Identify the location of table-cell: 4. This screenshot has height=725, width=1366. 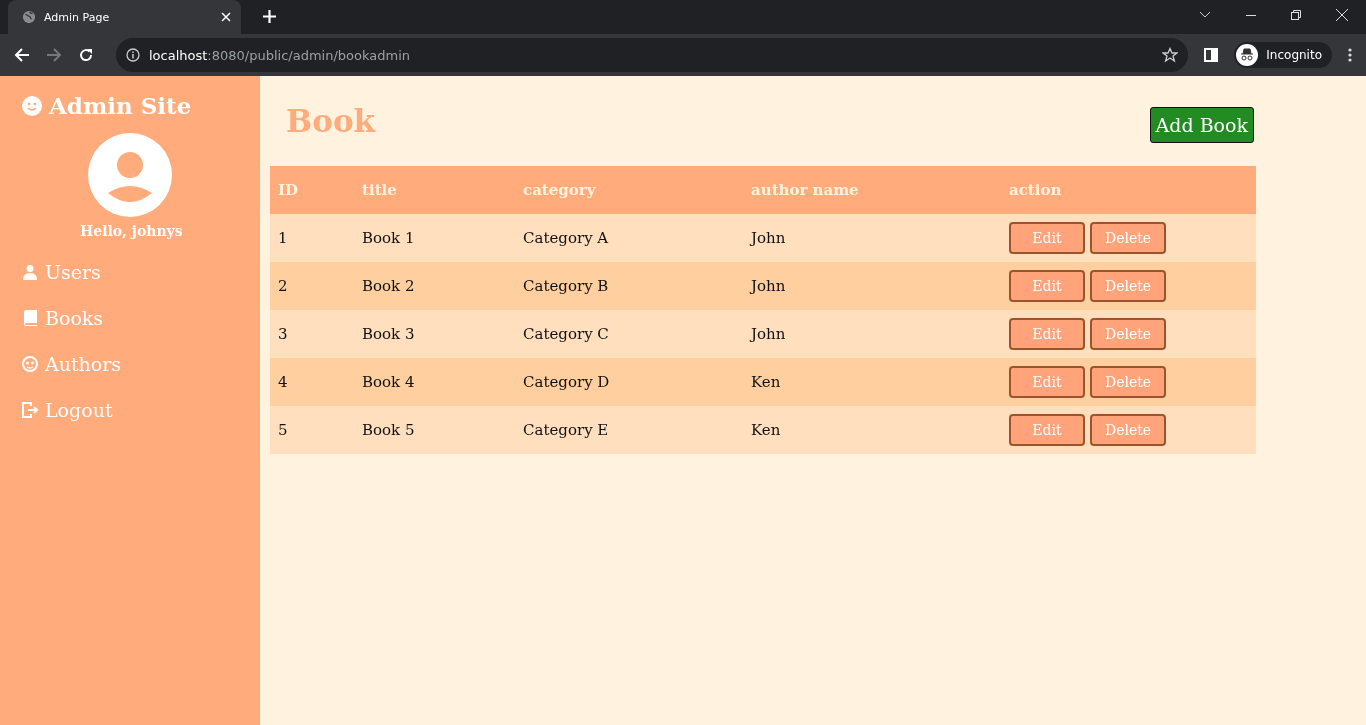
(312, 382).